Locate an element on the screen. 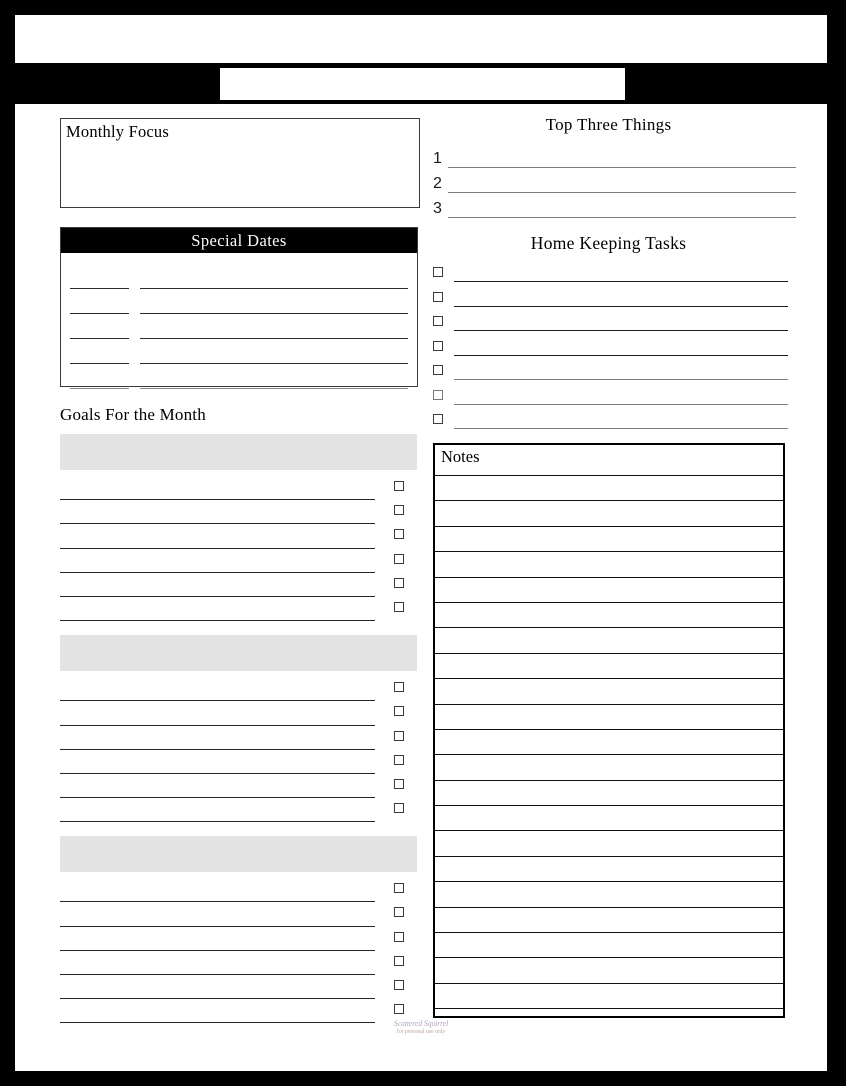 Image resolution: width=846 pixels, height=1086 pixels. top-three-row: 2 is located at coordinates (615, 180).